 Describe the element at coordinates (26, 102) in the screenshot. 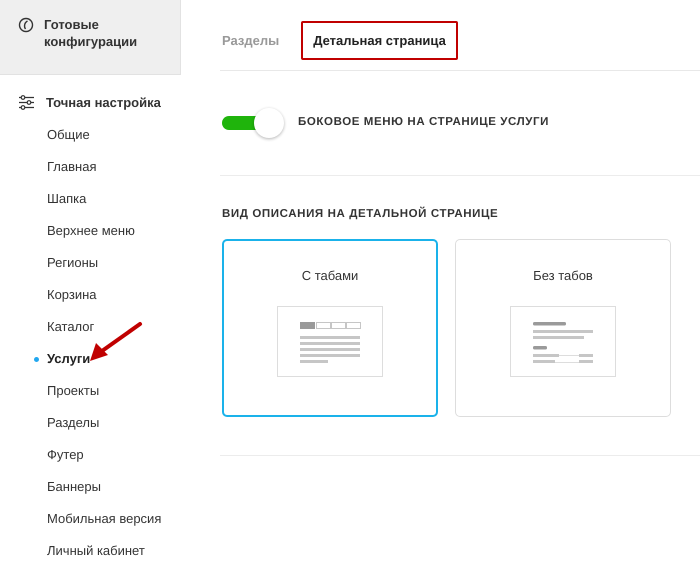

I see `sliders-icon` at that location.